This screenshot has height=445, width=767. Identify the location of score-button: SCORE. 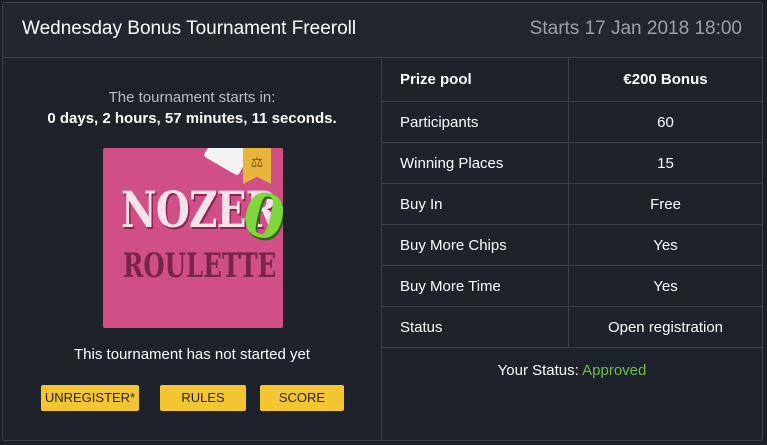
(302, 398).